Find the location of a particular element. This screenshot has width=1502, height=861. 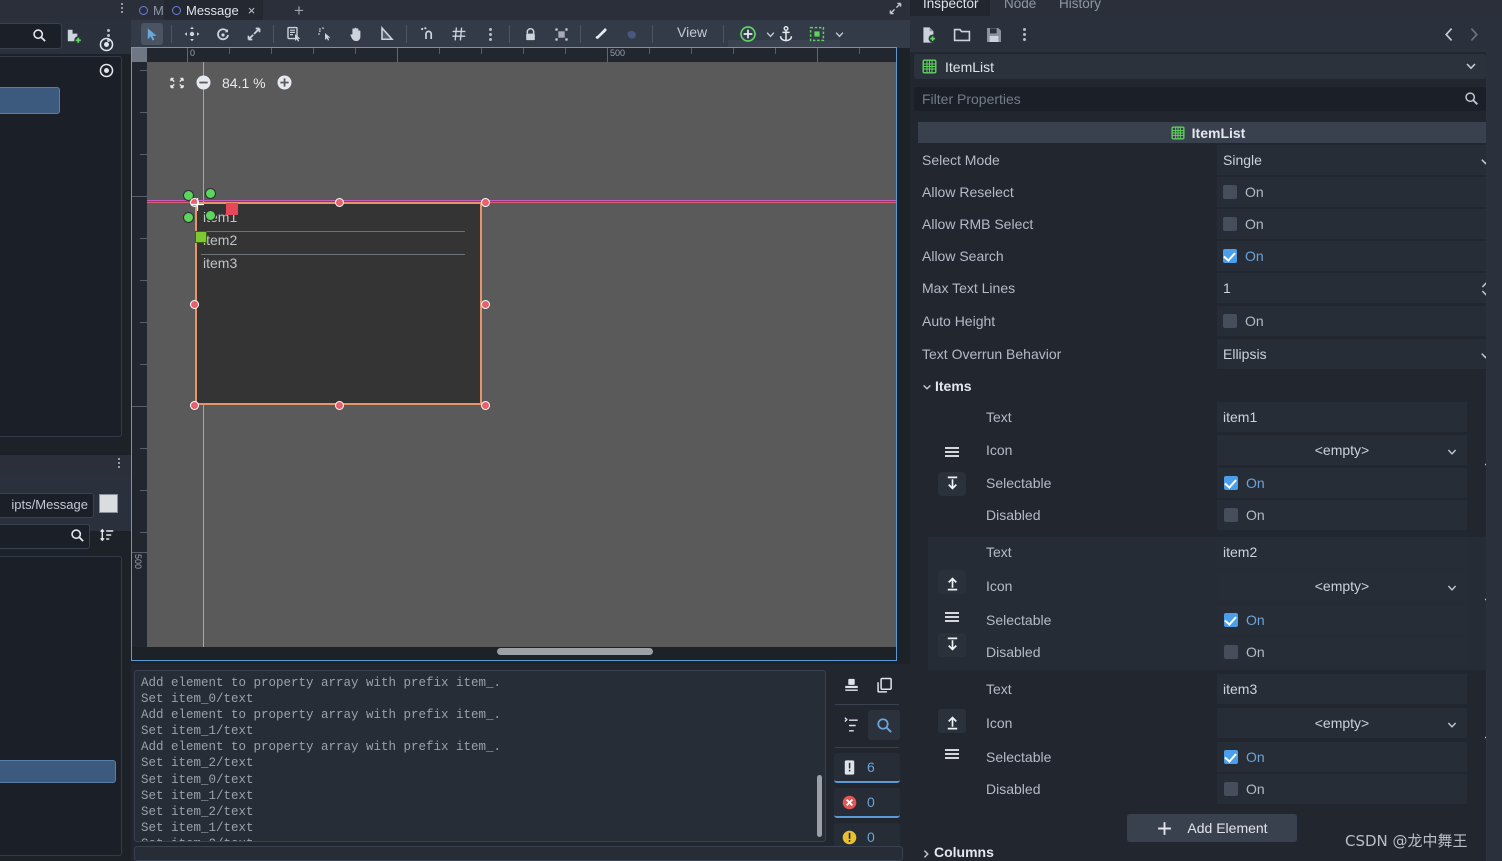

anchor-preset-button is located at coordinates (748, 34).